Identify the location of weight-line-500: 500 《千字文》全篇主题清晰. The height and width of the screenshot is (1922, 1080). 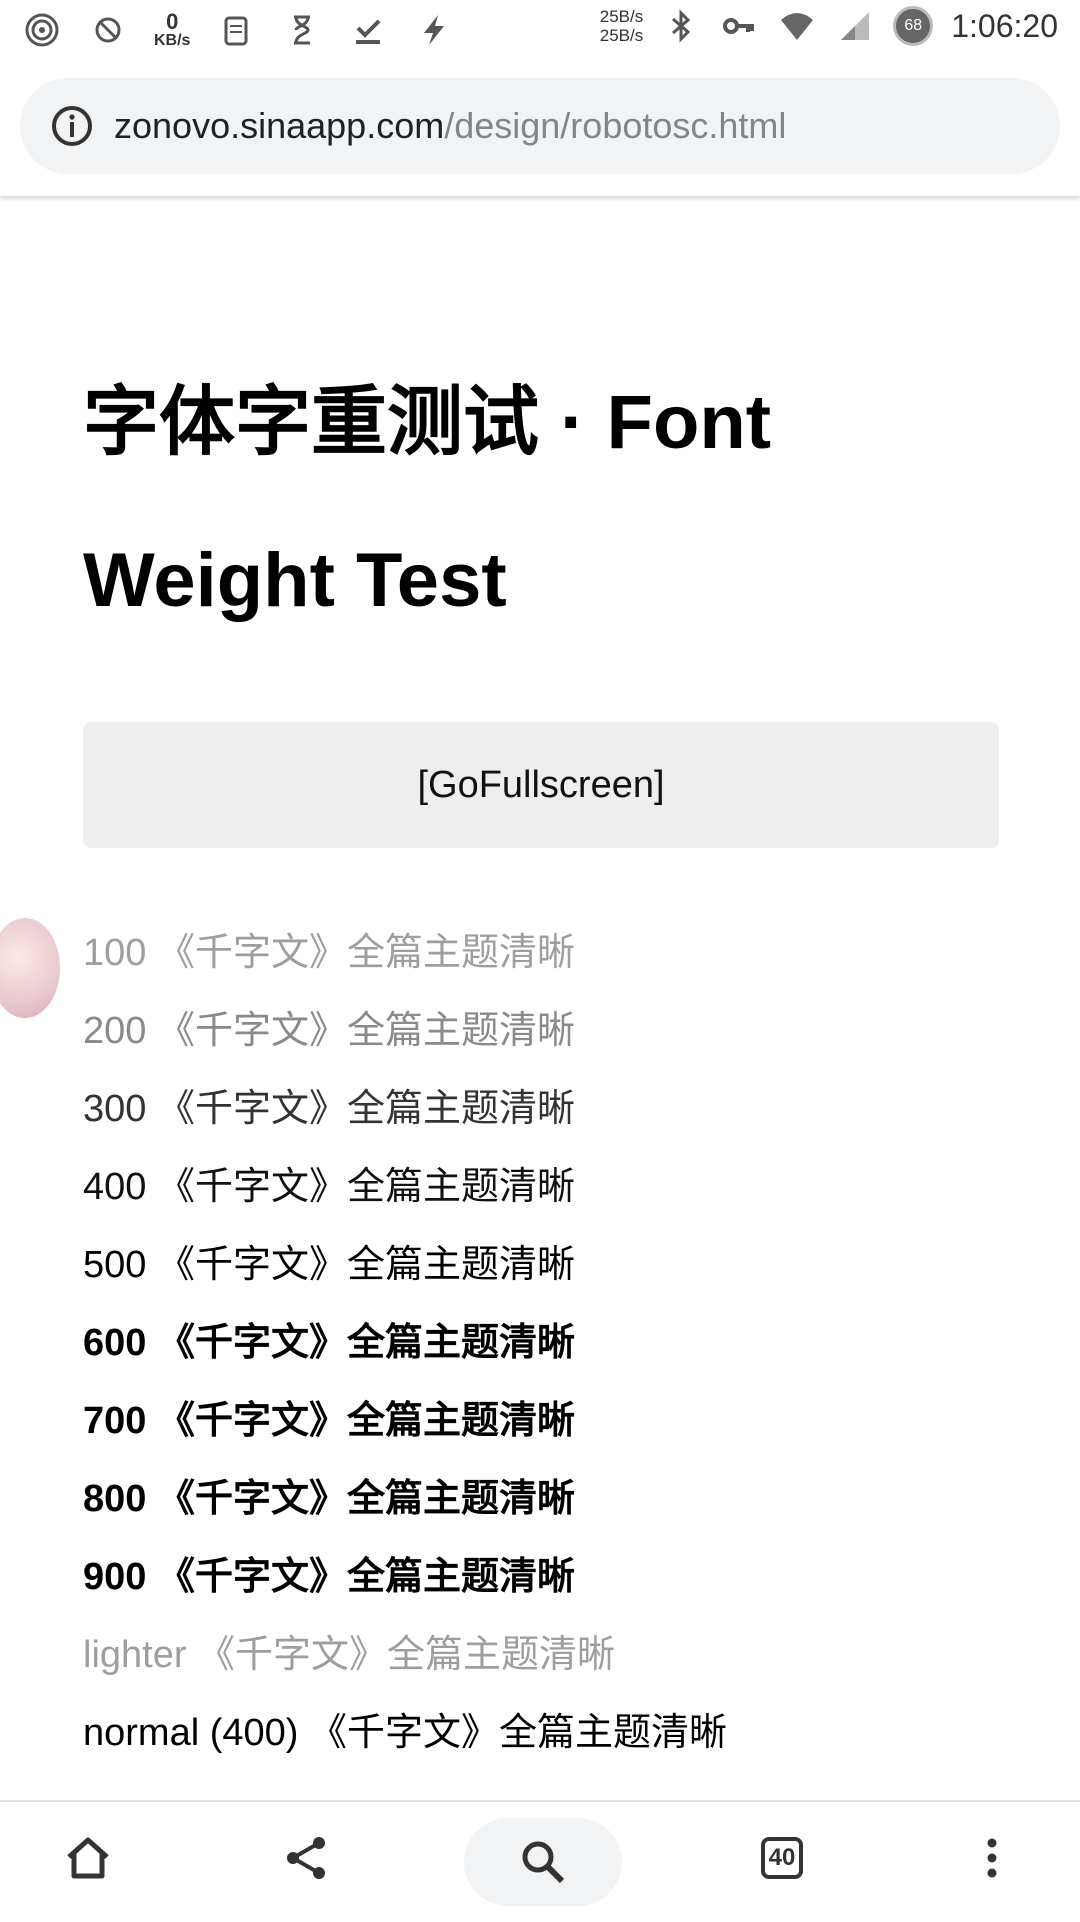
(329, 1265).